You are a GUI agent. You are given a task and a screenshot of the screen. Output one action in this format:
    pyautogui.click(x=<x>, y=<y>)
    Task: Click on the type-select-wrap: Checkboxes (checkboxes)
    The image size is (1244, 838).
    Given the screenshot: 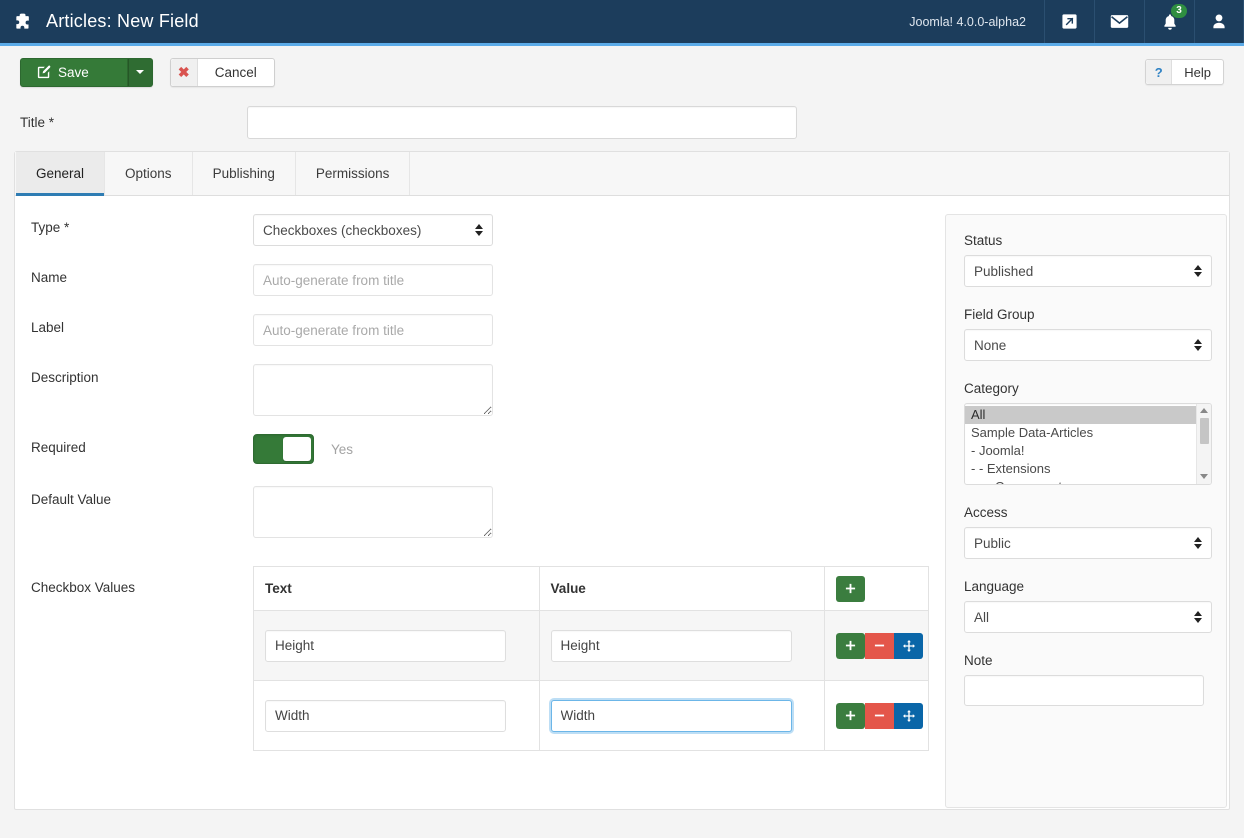 What is the action you would take?
    pyautogui.click(x=373, y=230)
    